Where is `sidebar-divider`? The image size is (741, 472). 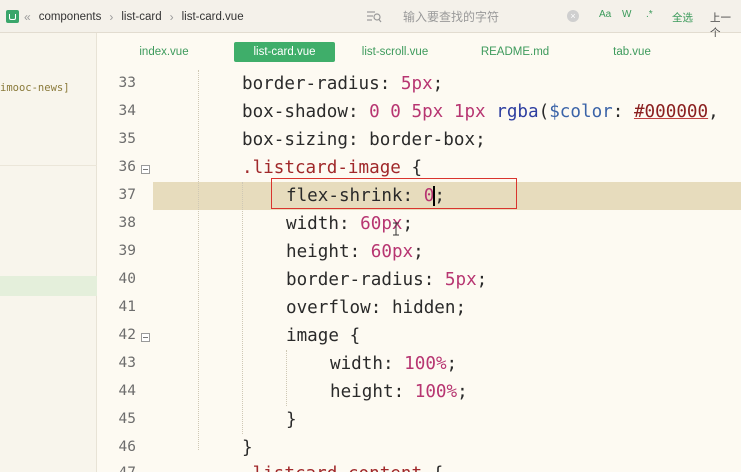
sidebar-divider is located at coordinates (48, 165).